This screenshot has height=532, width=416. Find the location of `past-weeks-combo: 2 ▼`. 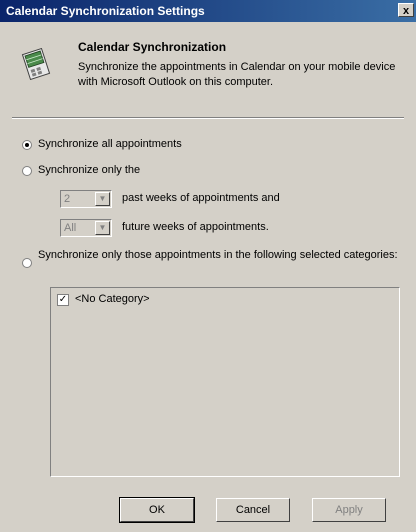

past-weeks-combo: 2 ▼ is located at coordinates (86, 199).